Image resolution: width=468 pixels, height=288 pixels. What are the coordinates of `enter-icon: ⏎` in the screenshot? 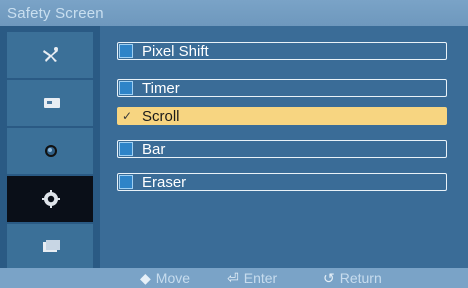 It's located at (233, 278).